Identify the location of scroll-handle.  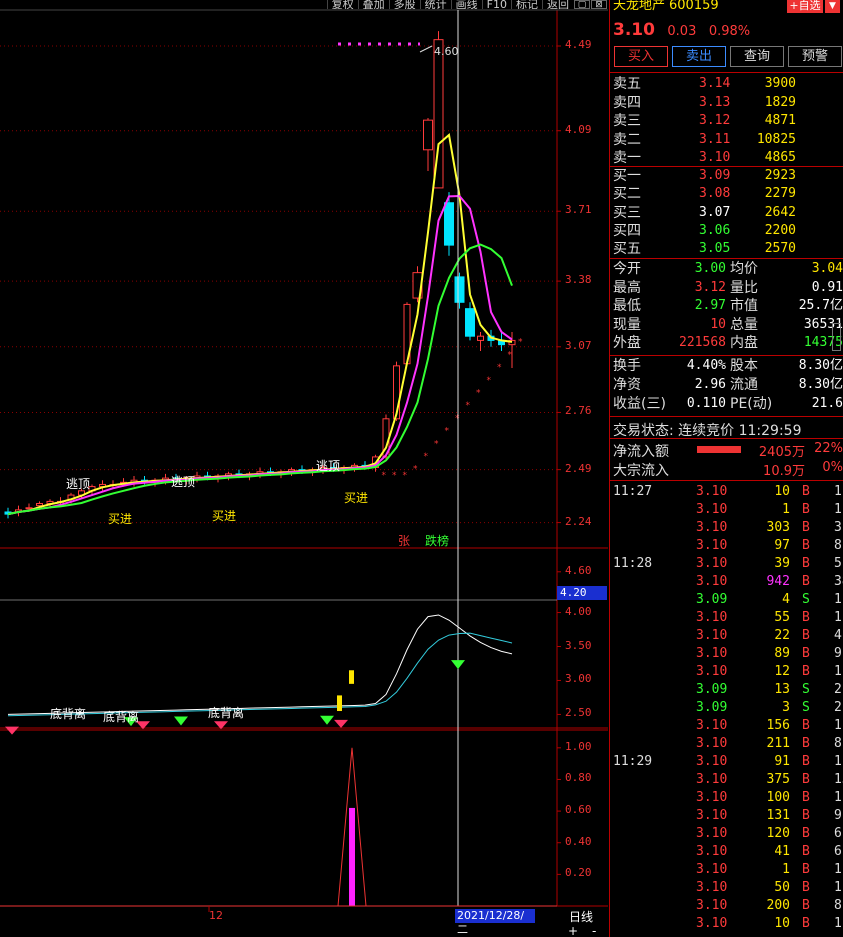
(836, 337).